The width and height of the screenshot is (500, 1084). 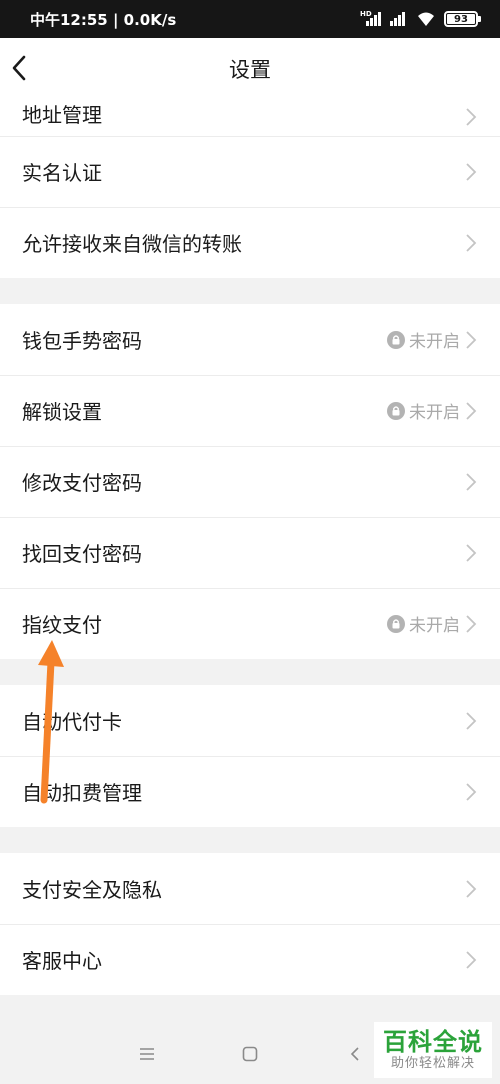 What do you see at coordinates (250, 888) in the screenshot?
I see `setting-row-security-privacy: 支付安全及隐私` at bounding box center [250, 888].